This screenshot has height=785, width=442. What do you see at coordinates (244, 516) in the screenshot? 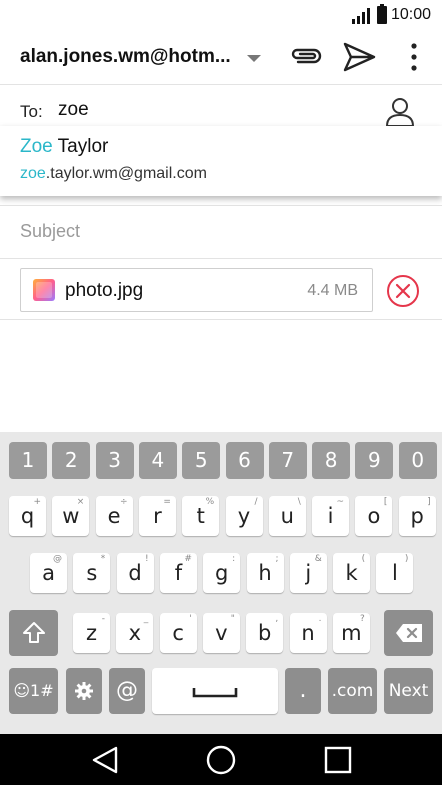
I see `key-y: y /` at bounding box center [244, 516].